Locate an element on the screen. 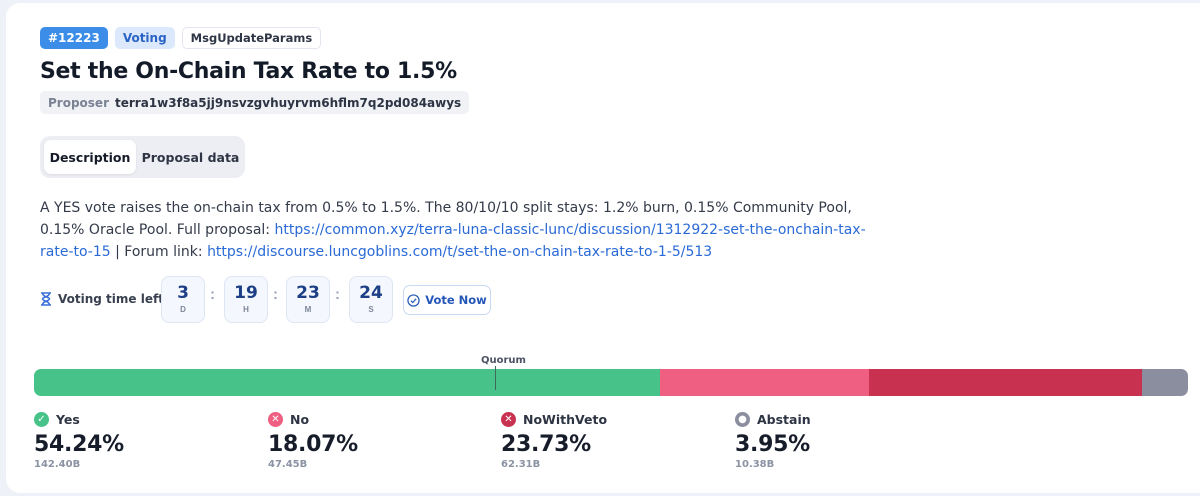 The image size is (1200, 496). timer-hours-value: 19 is located at coordinates (246, 293).